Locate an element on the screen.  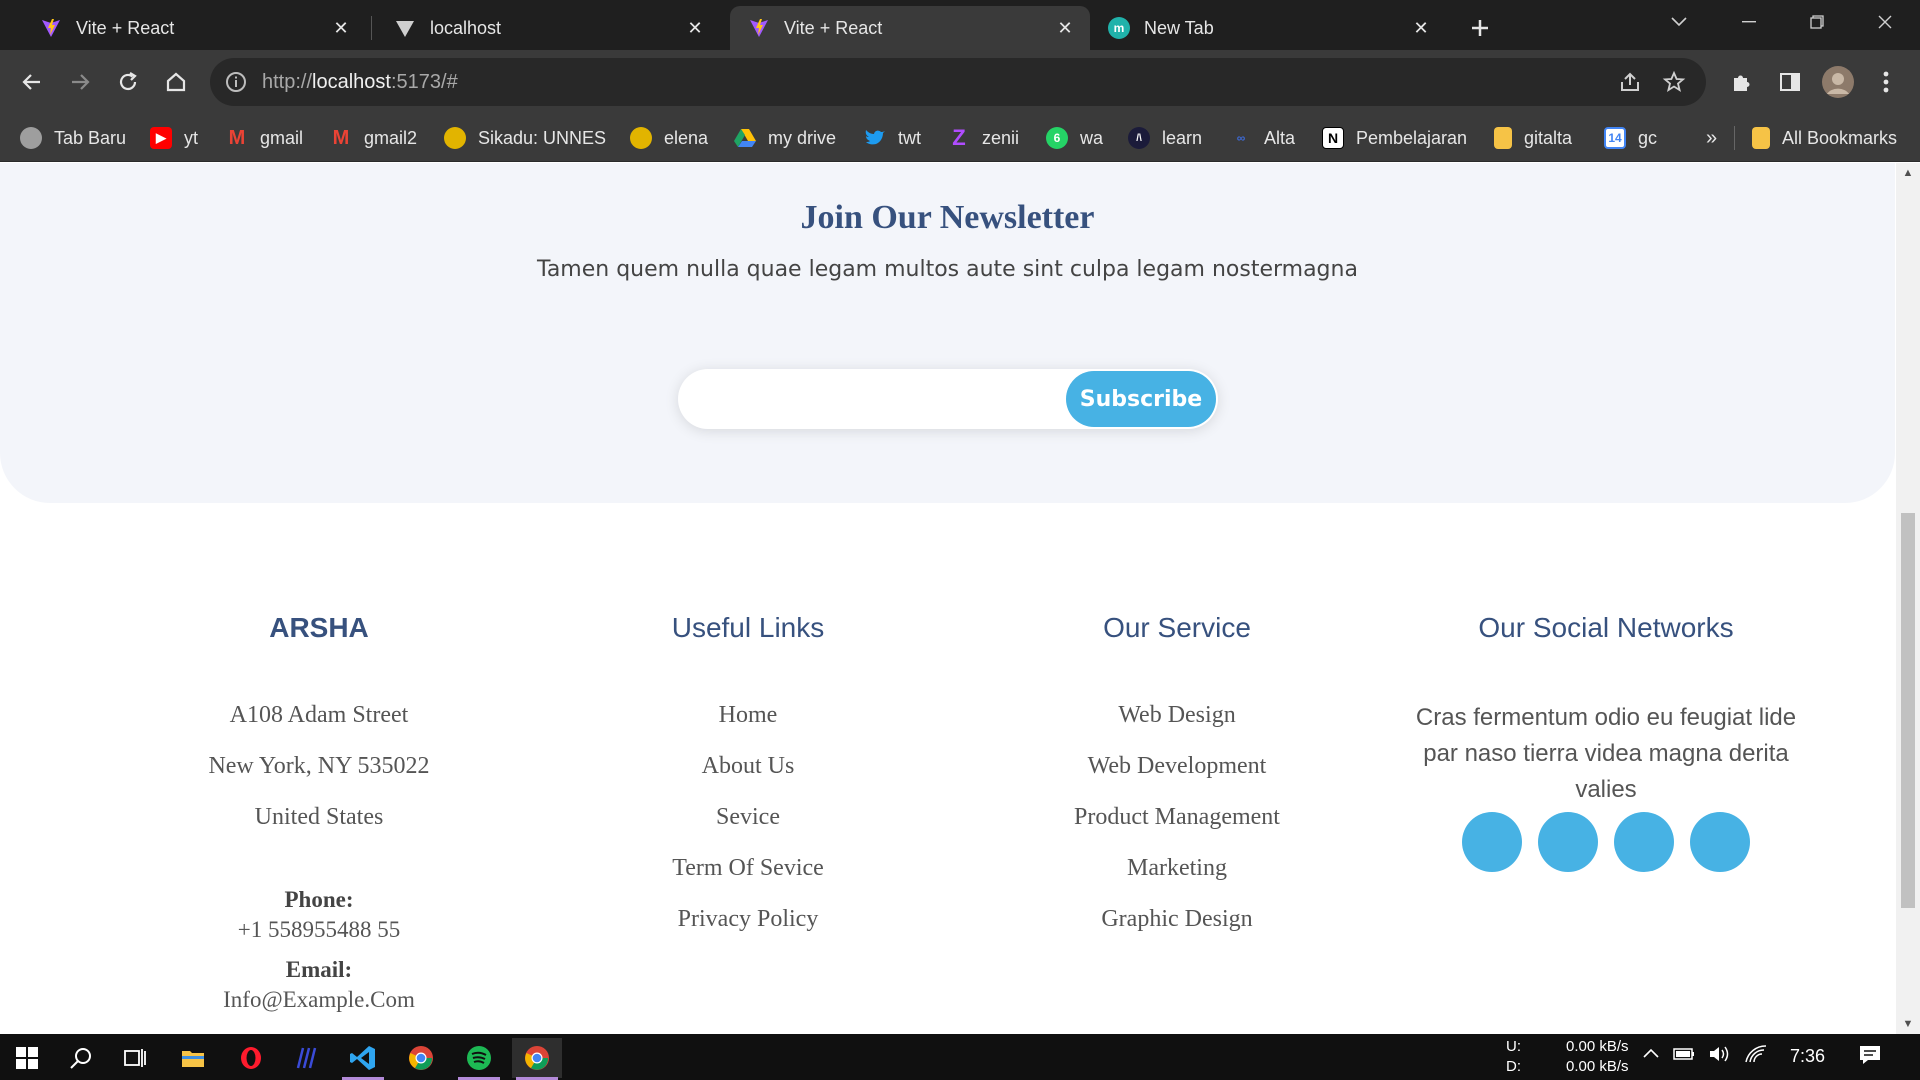
info-icon is located at coordinates (236, 82).